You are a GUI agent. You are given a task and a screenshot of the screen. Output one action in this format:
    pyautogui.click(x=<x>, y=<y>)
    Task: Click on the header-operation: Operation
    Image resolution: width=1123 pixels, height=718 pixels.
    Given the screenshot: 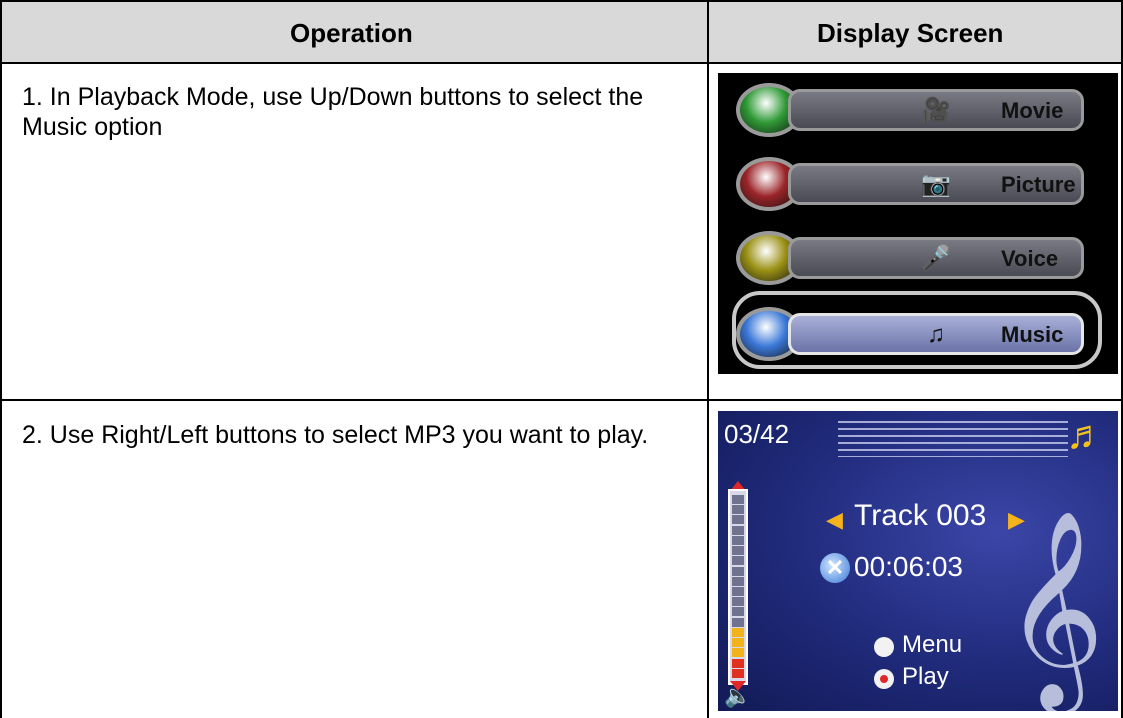 What is the action you would take?
    pyautogui.click(x=351, y=33)
    